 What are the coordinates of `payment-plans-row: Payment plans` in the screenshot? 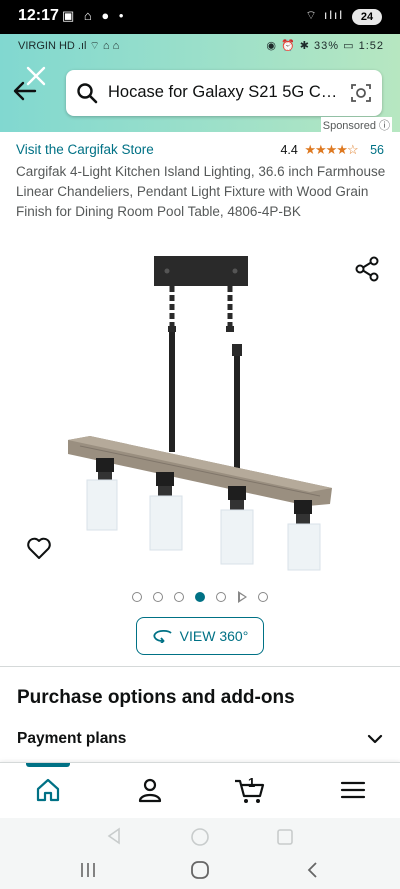 It's located at (200, 742).